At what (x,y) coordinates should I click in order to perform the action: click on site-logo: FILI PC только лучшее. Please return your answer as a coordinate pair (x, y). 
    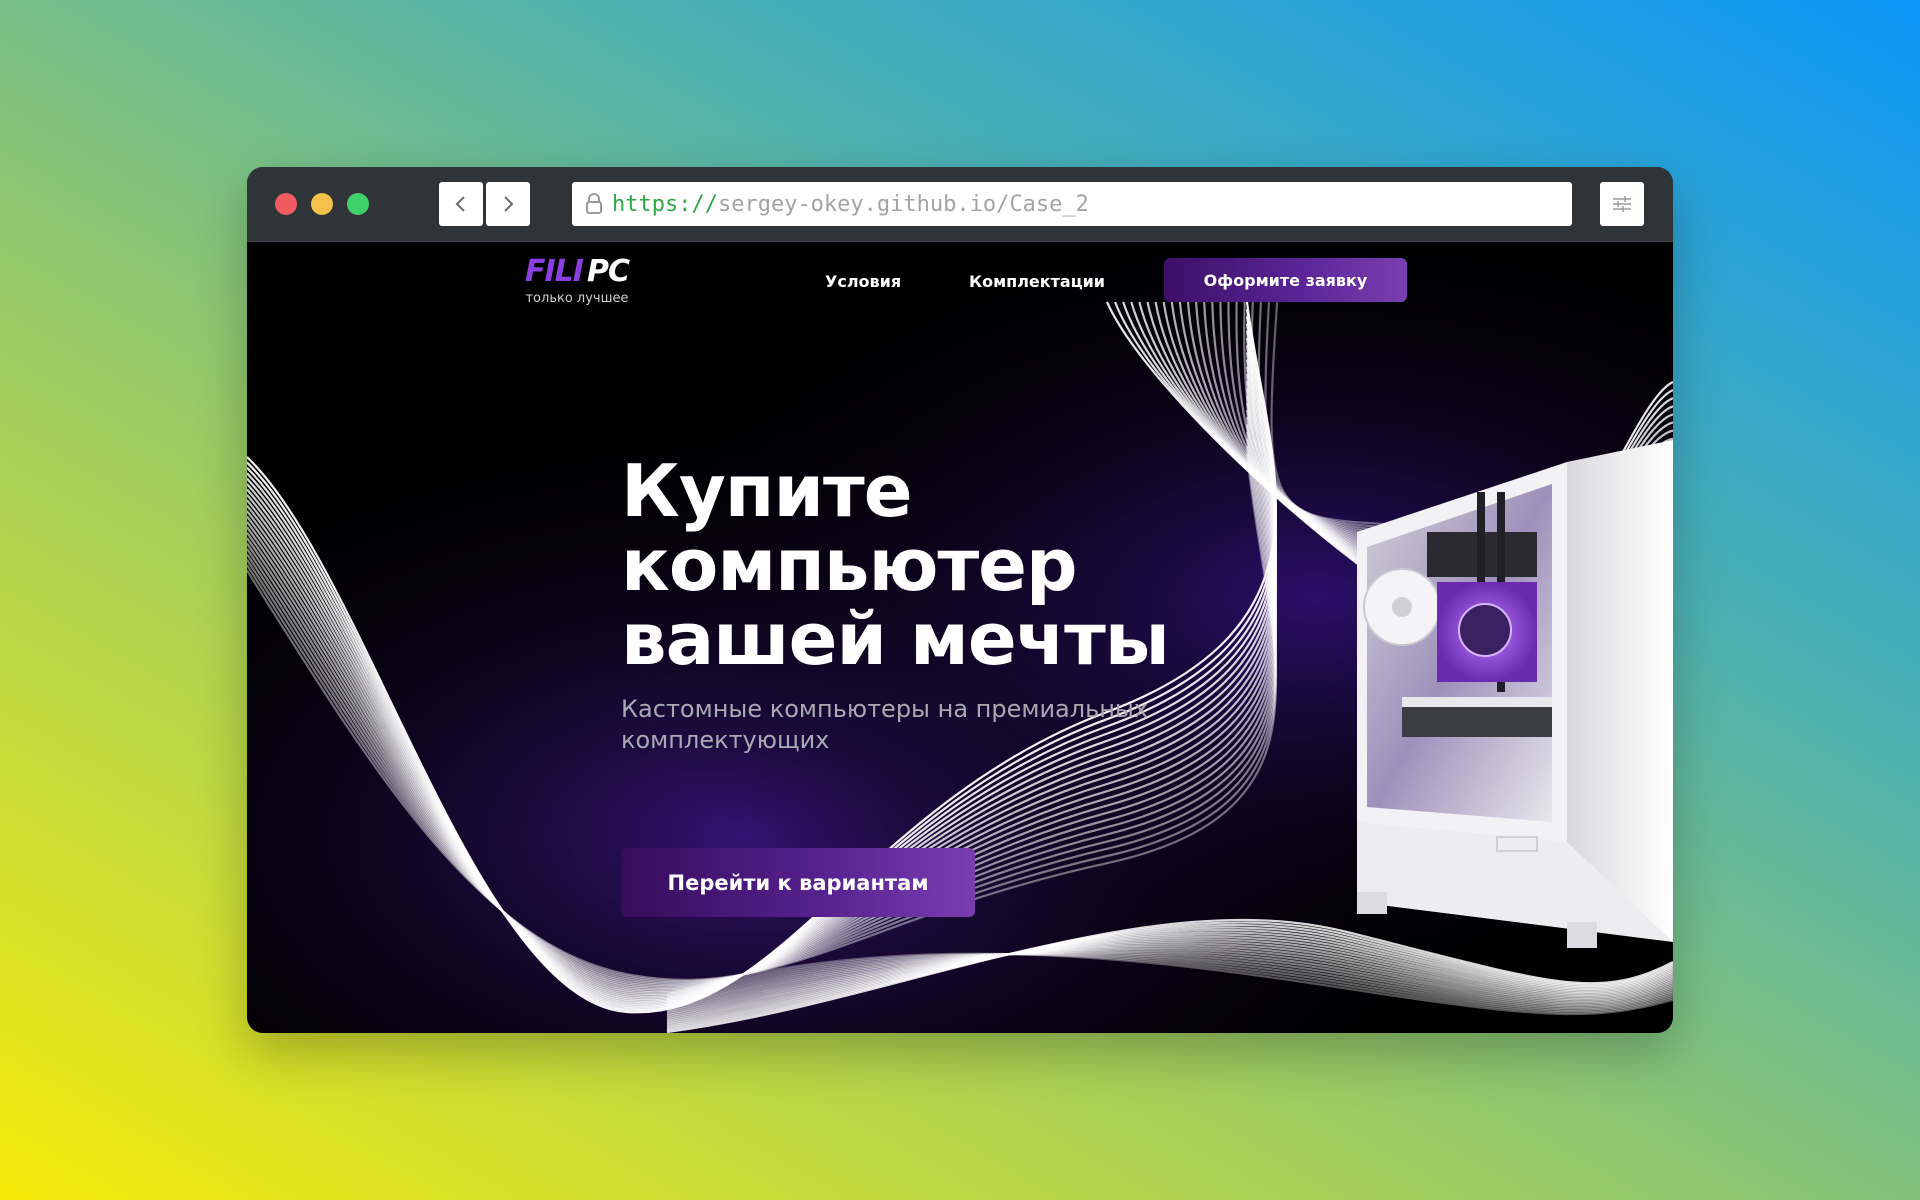
    Looking at the image, I should click on (577, 281).